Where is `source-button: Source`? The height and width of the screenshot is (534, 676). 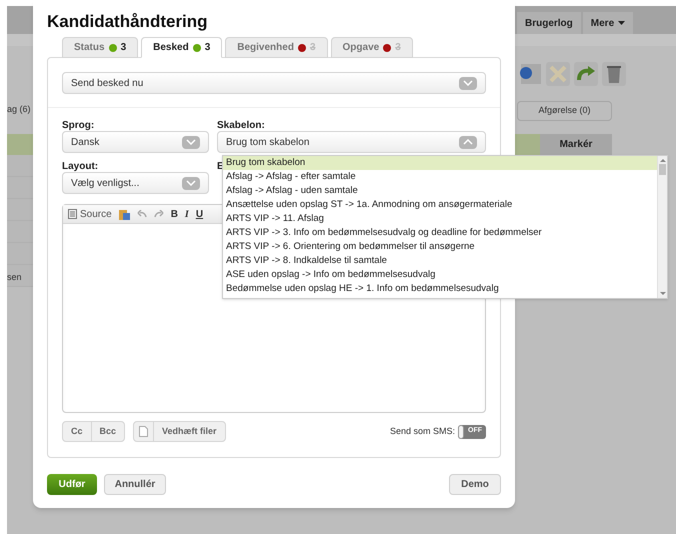
source-button: Source is located at coordinates (90, 214).